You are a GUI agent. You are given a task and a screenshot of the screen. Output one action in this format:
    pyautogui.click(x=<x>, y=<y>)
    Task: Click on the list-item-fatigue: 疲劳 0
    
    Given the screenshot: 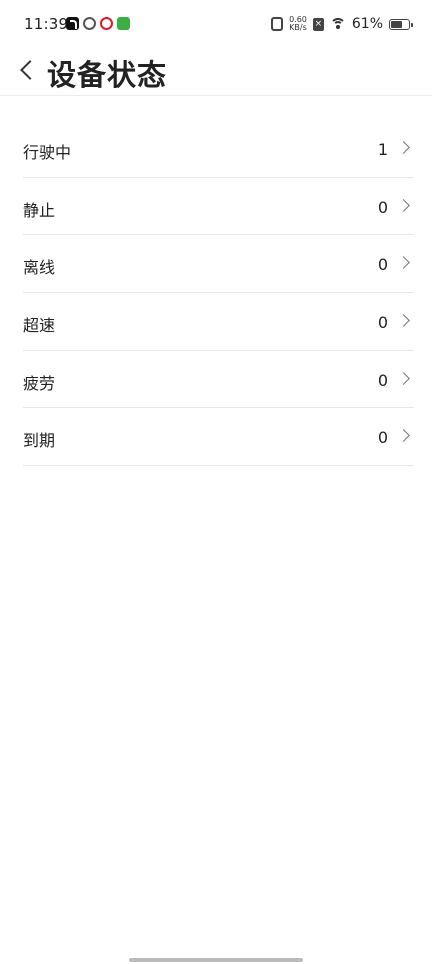 What is the action you would take?
    pyautogui.click(x=218, y=380)
    